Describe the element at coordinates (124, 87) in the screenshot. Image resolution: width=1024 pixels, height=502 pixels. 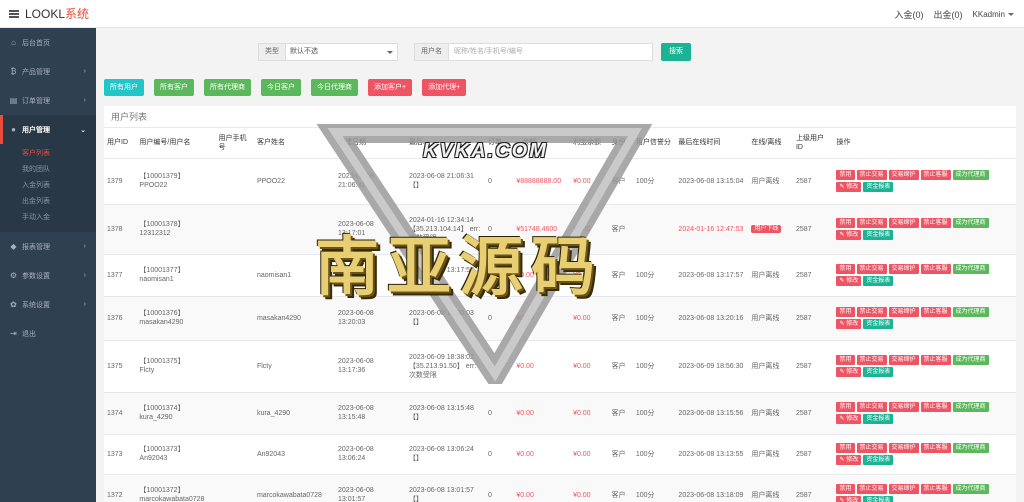
I see `tab-all-users: 所有用户` at that location.